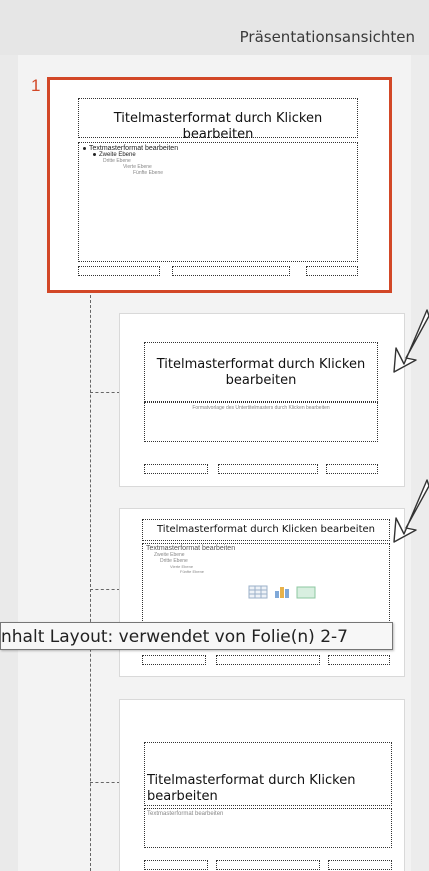  Describe the element at coordinates (420, 463) in the screenshot. I see `vertical-scrollbar` at that location.